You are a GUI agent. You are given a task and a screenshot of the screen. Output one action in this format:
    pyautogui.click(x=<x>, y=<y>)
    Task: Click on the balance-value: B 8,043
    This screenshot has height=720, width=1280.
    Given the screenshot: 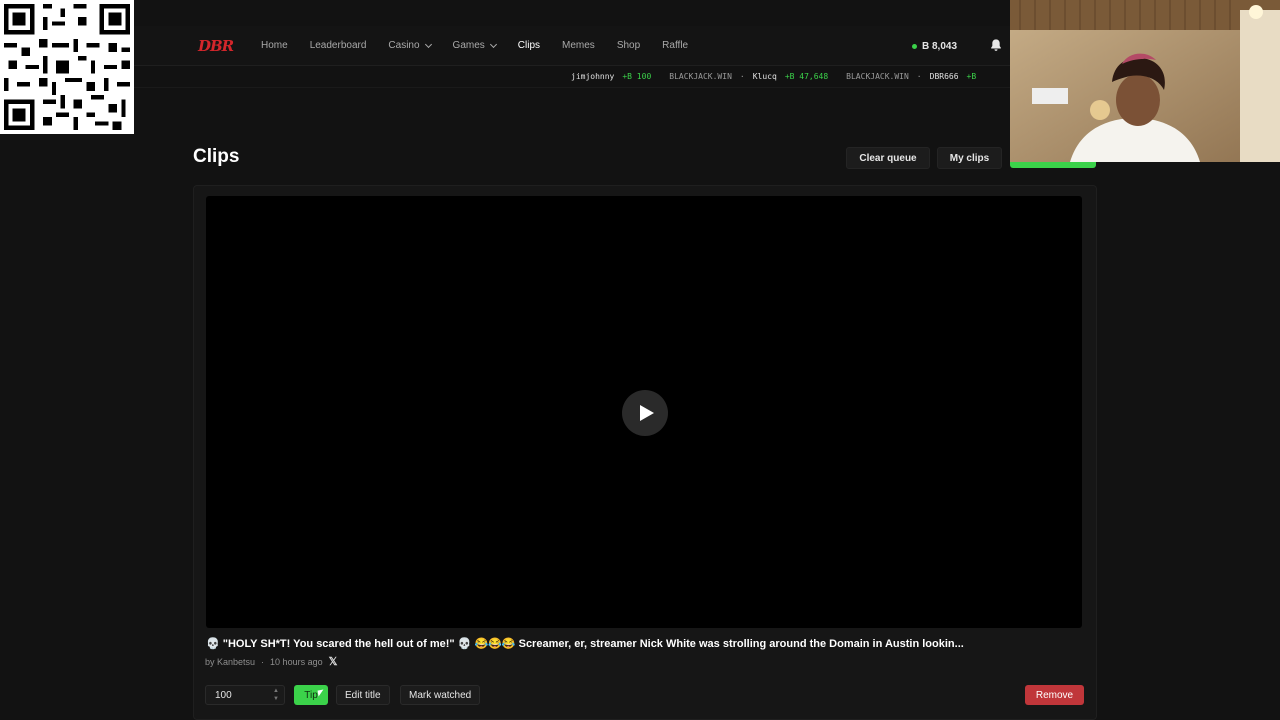 What is the action you would take?
    pyautogui.click(x=940, y=46)
    